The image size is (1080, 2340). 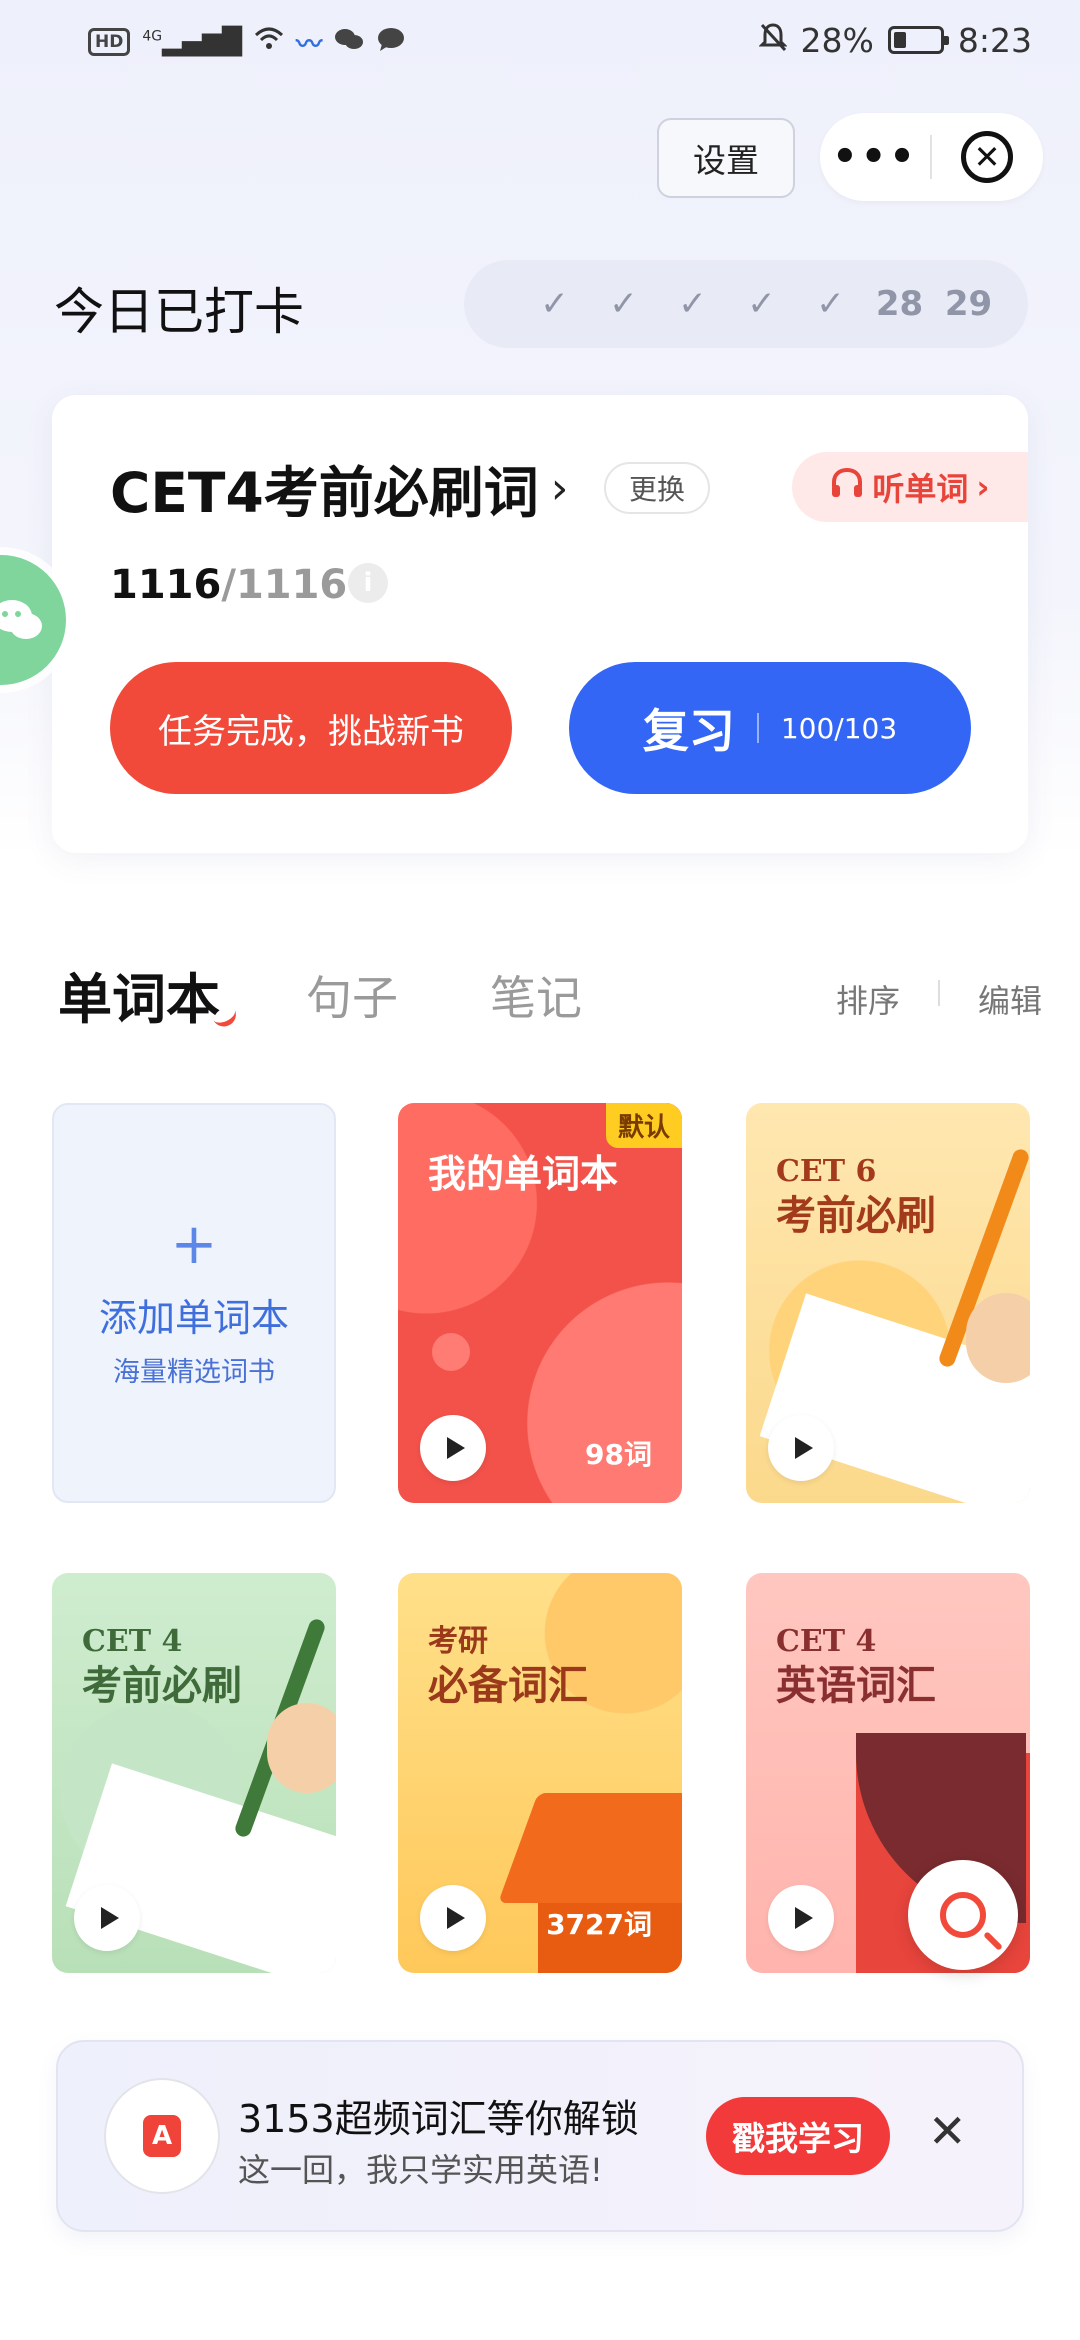 What do you see at coordinates (166, 585) in the screenshot?
I see `progress-done: 1116` at bounding box center [166, 585].